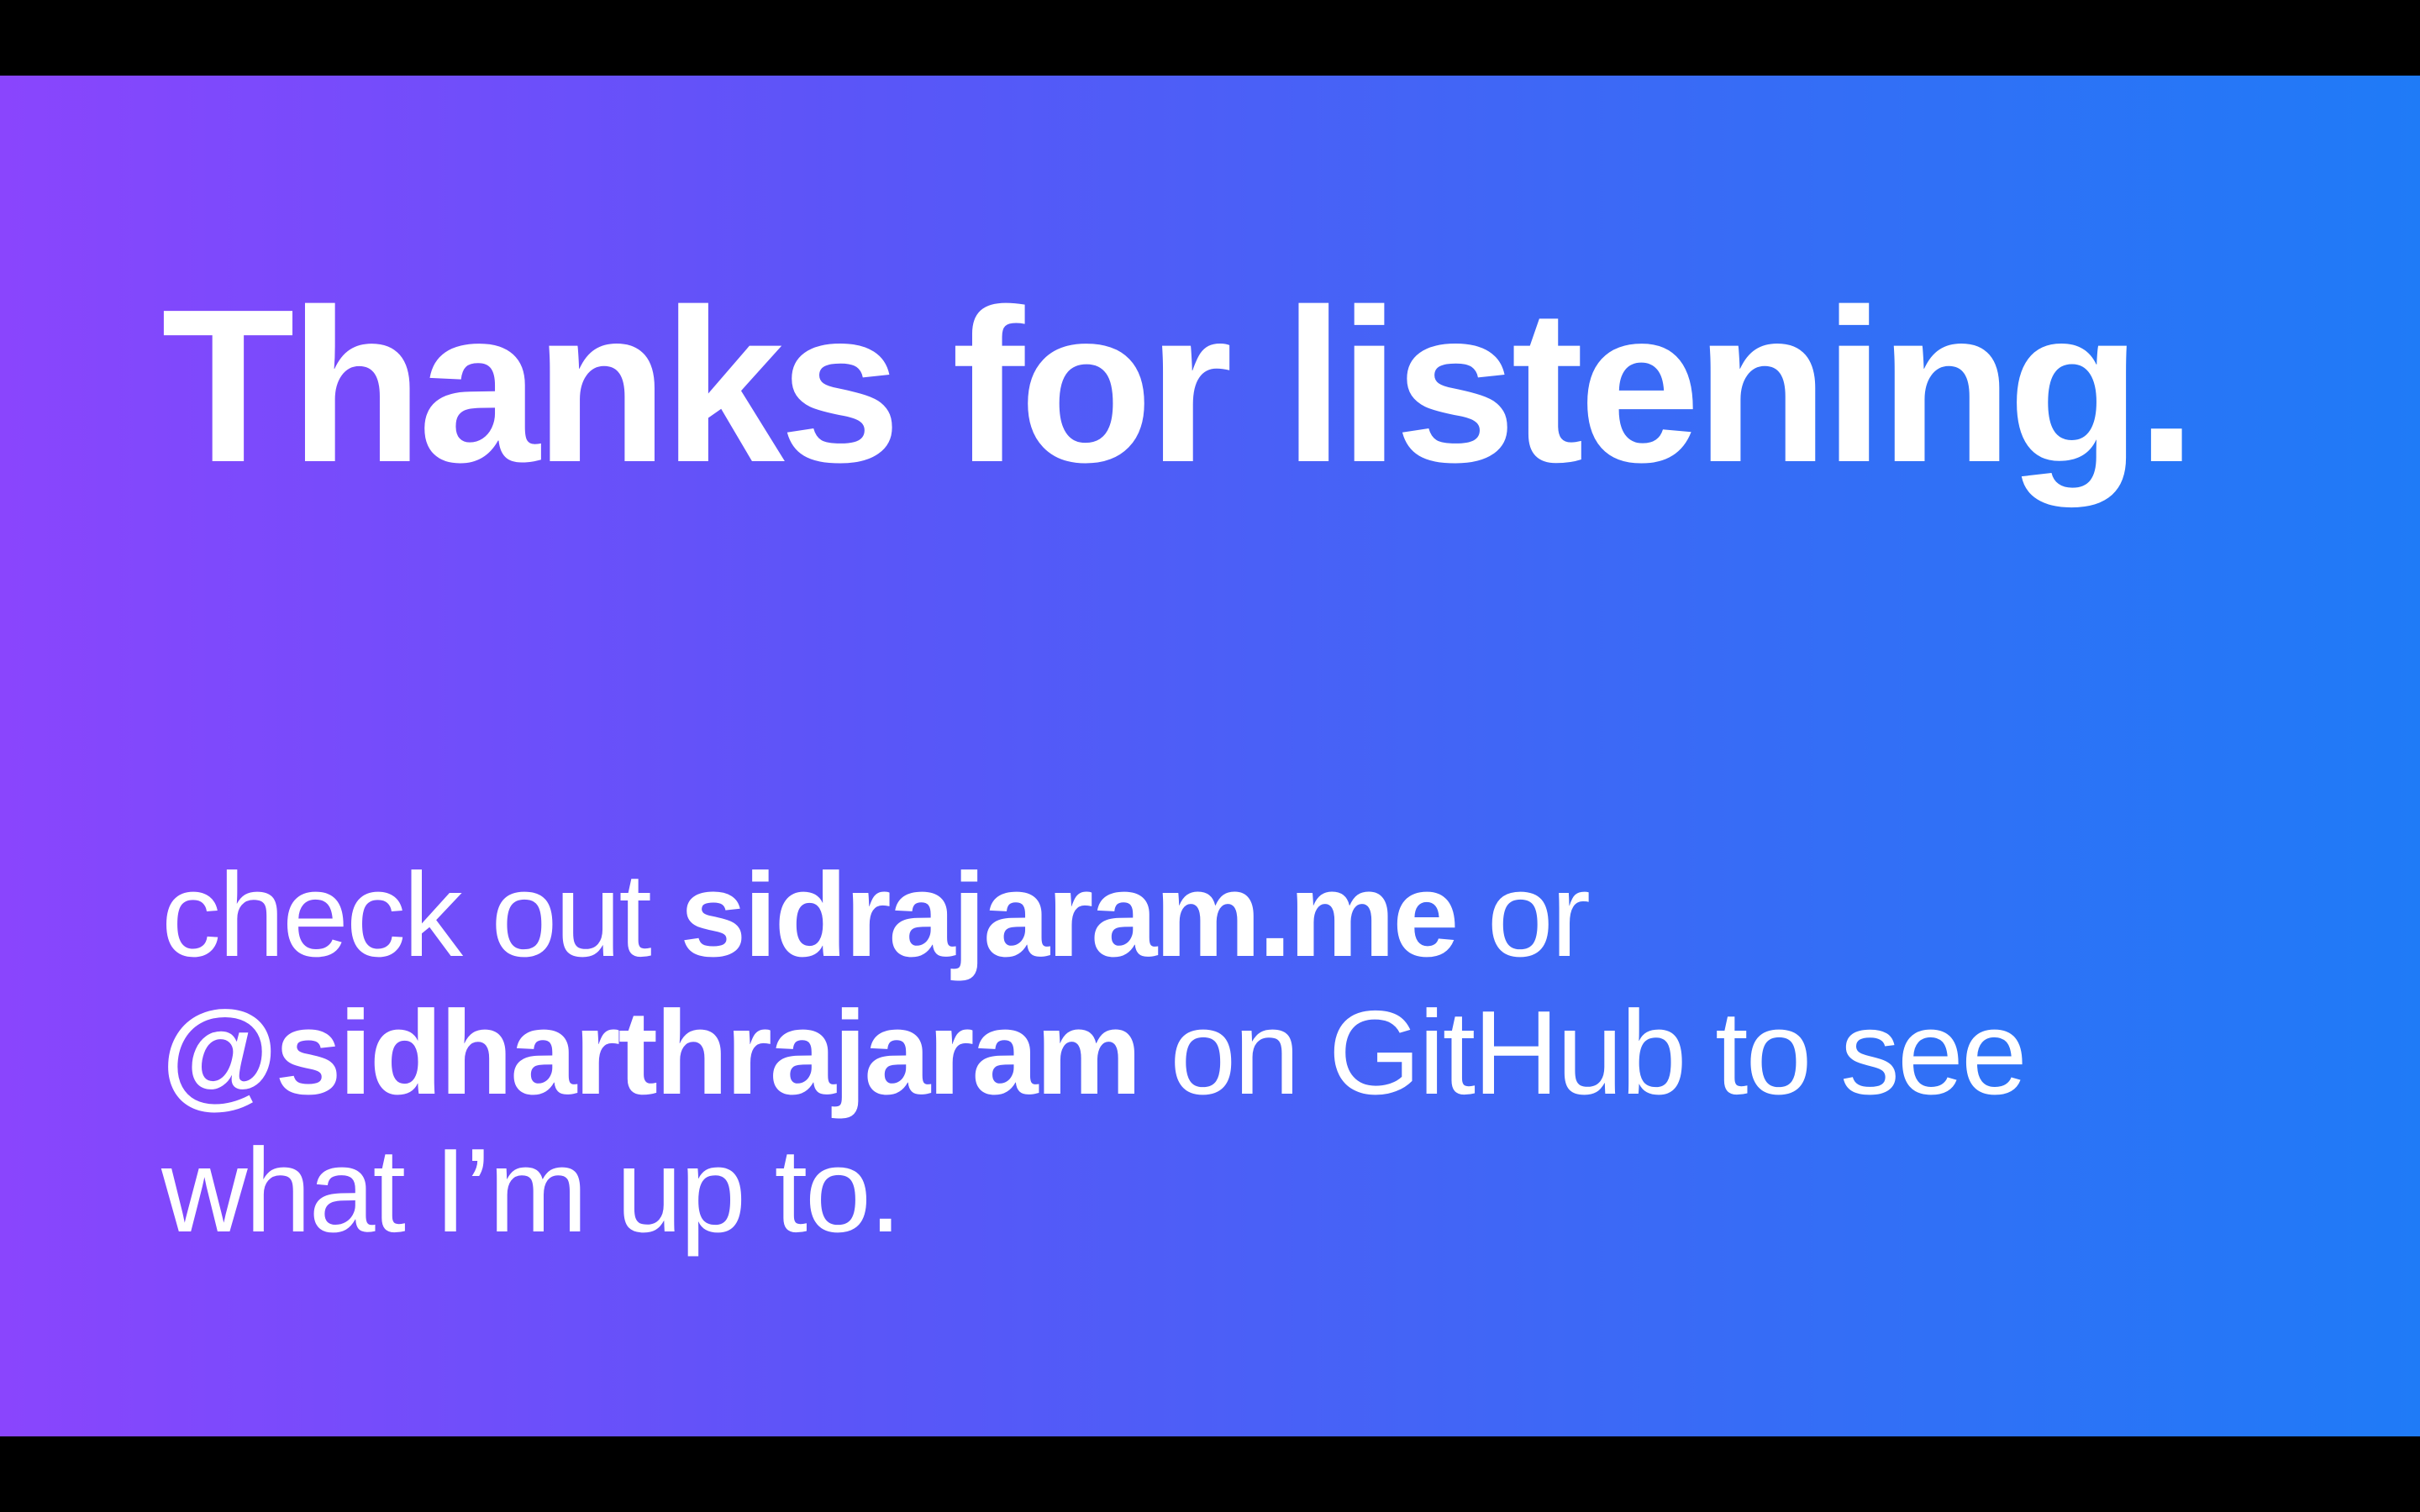 The image size is (2420, 1512). What do you see at coordinates (651, 1053) in the screenshot?
I see `github-handle: @sidharthrajaram` at bounding box center [651, 1053].